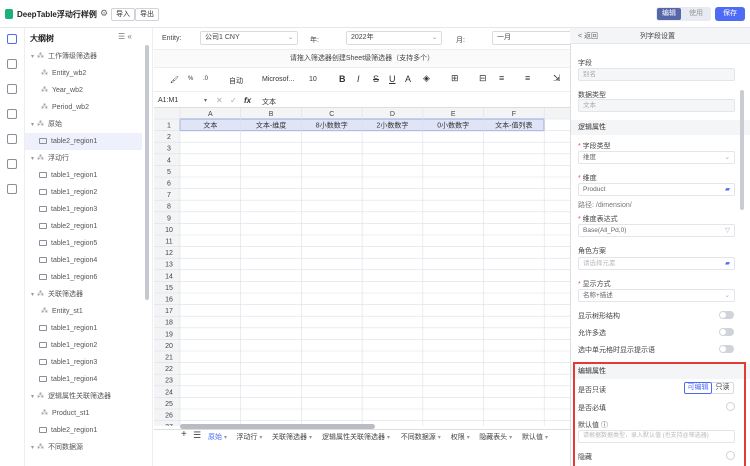 The height and width of the screenshot is (466, 750). Describe the element at coordinates (190, 79) in the screenshot. I see `percent-icon: %` at that location.